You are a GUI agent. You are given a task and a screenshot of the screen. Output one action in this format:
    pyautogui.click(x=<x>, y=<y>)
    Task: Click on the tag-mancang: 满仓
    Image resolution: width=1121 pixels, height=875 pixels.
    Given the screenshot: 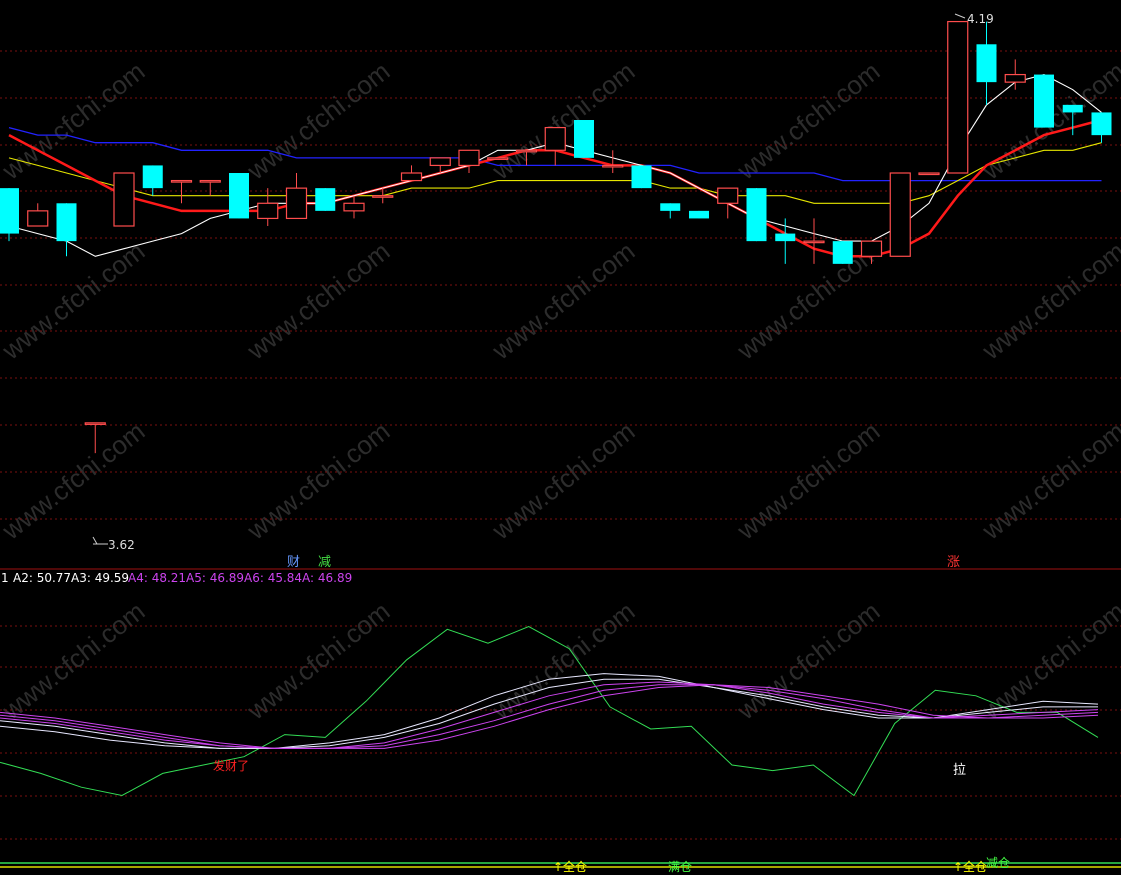 What is the action you would take?
    pyautogui.click(x=680, y=867)
    